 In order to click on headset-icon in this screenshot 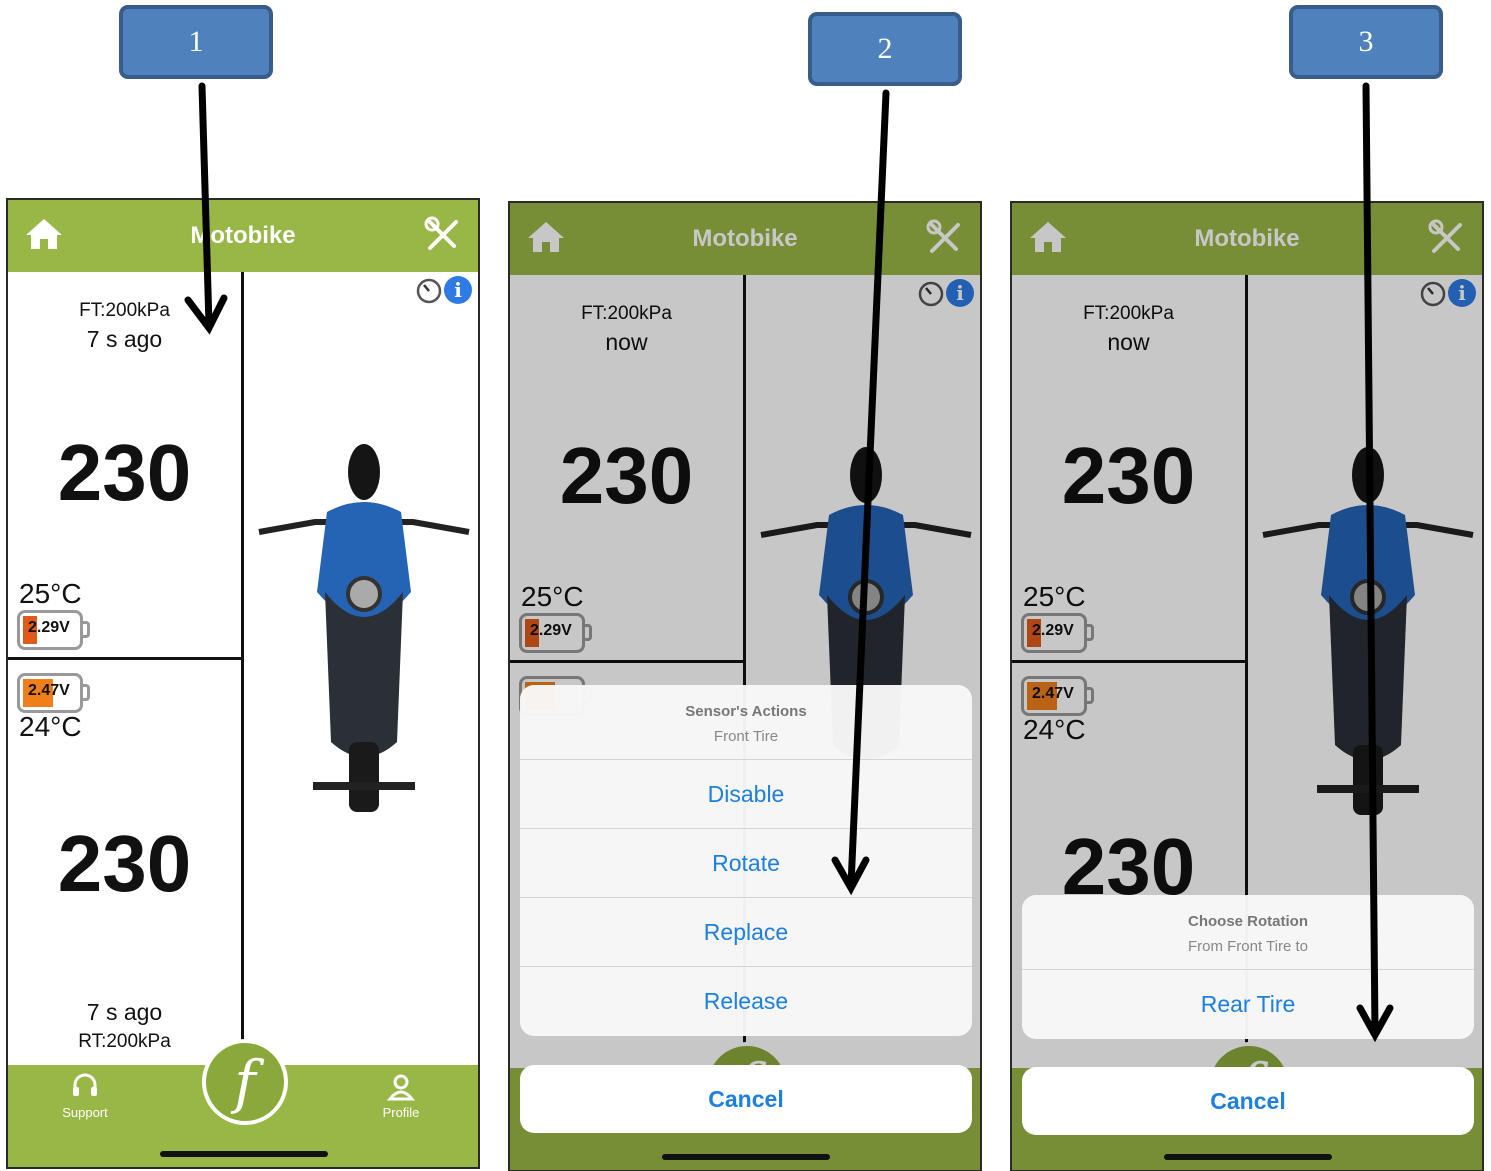, I will do `click(85, 1084)`.